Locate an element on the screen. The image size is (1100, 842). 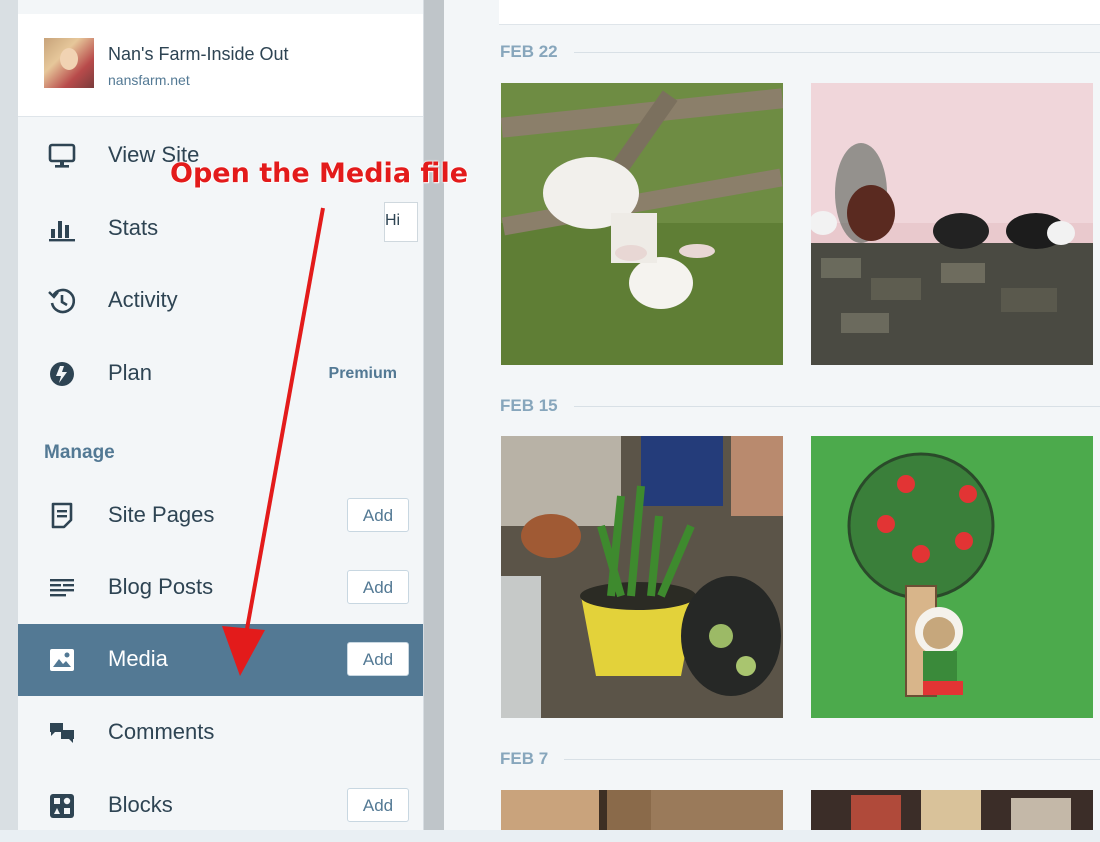
plants-photo is located at coordinates (642, 577).